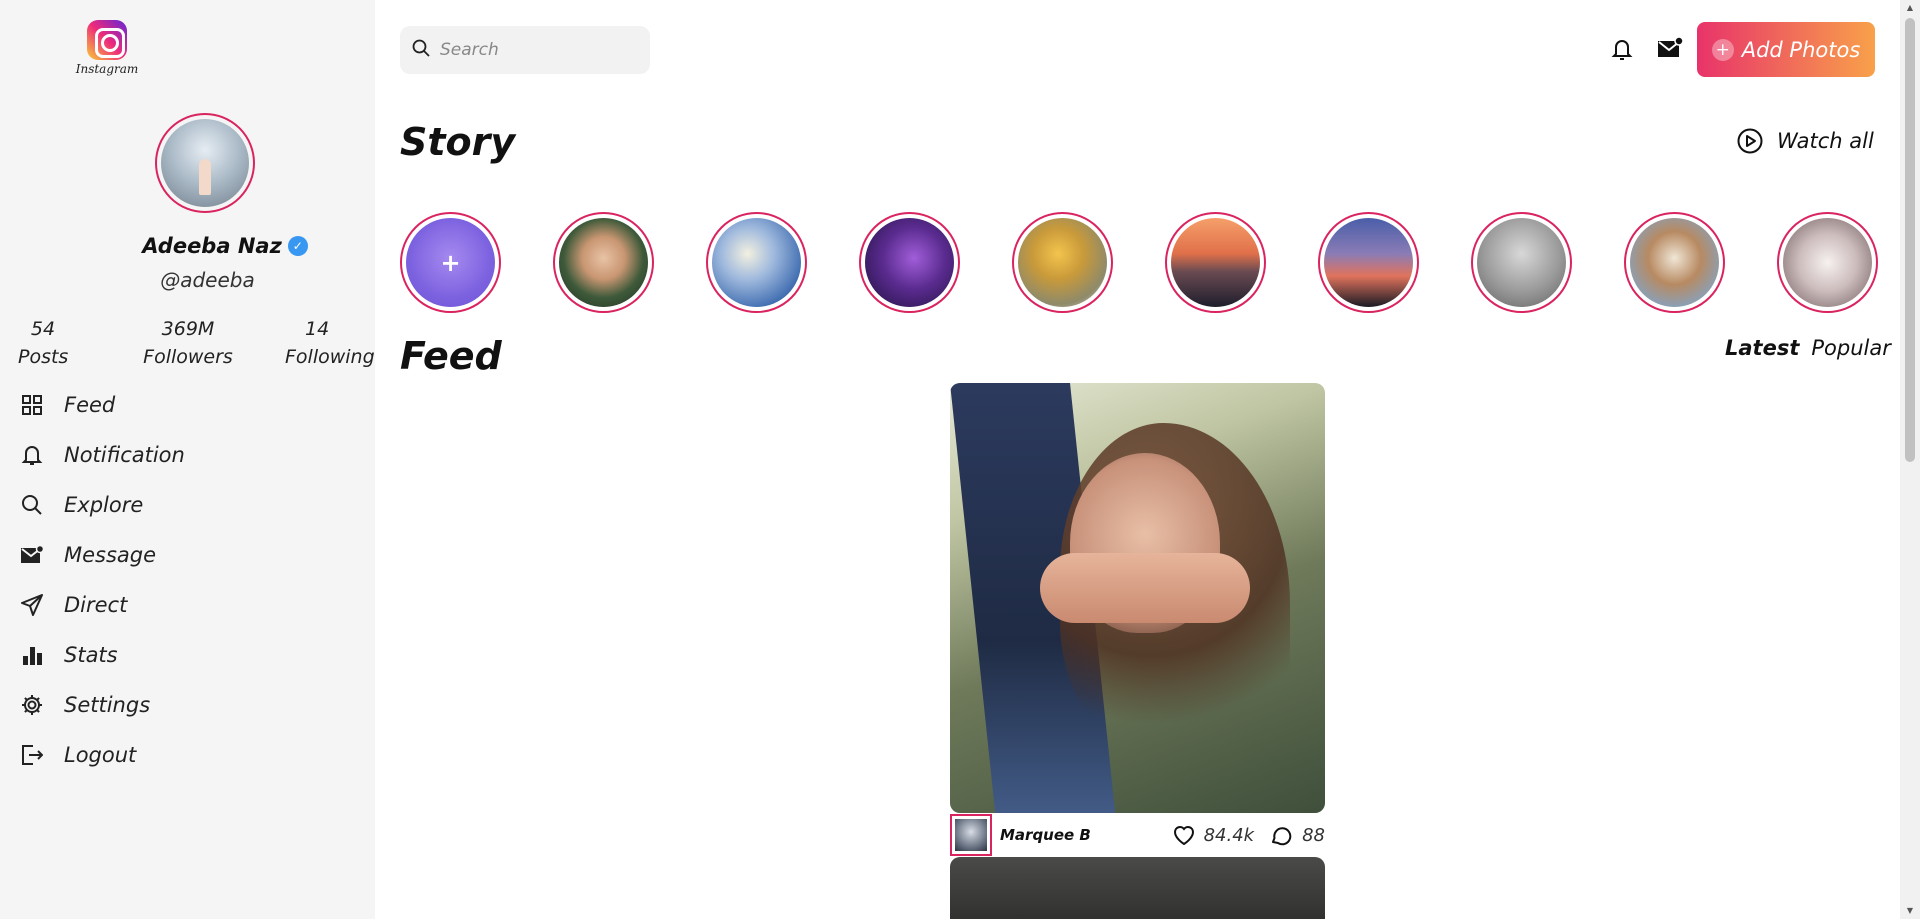  I want to click on nav-label-message: Message, so click(110, 555).